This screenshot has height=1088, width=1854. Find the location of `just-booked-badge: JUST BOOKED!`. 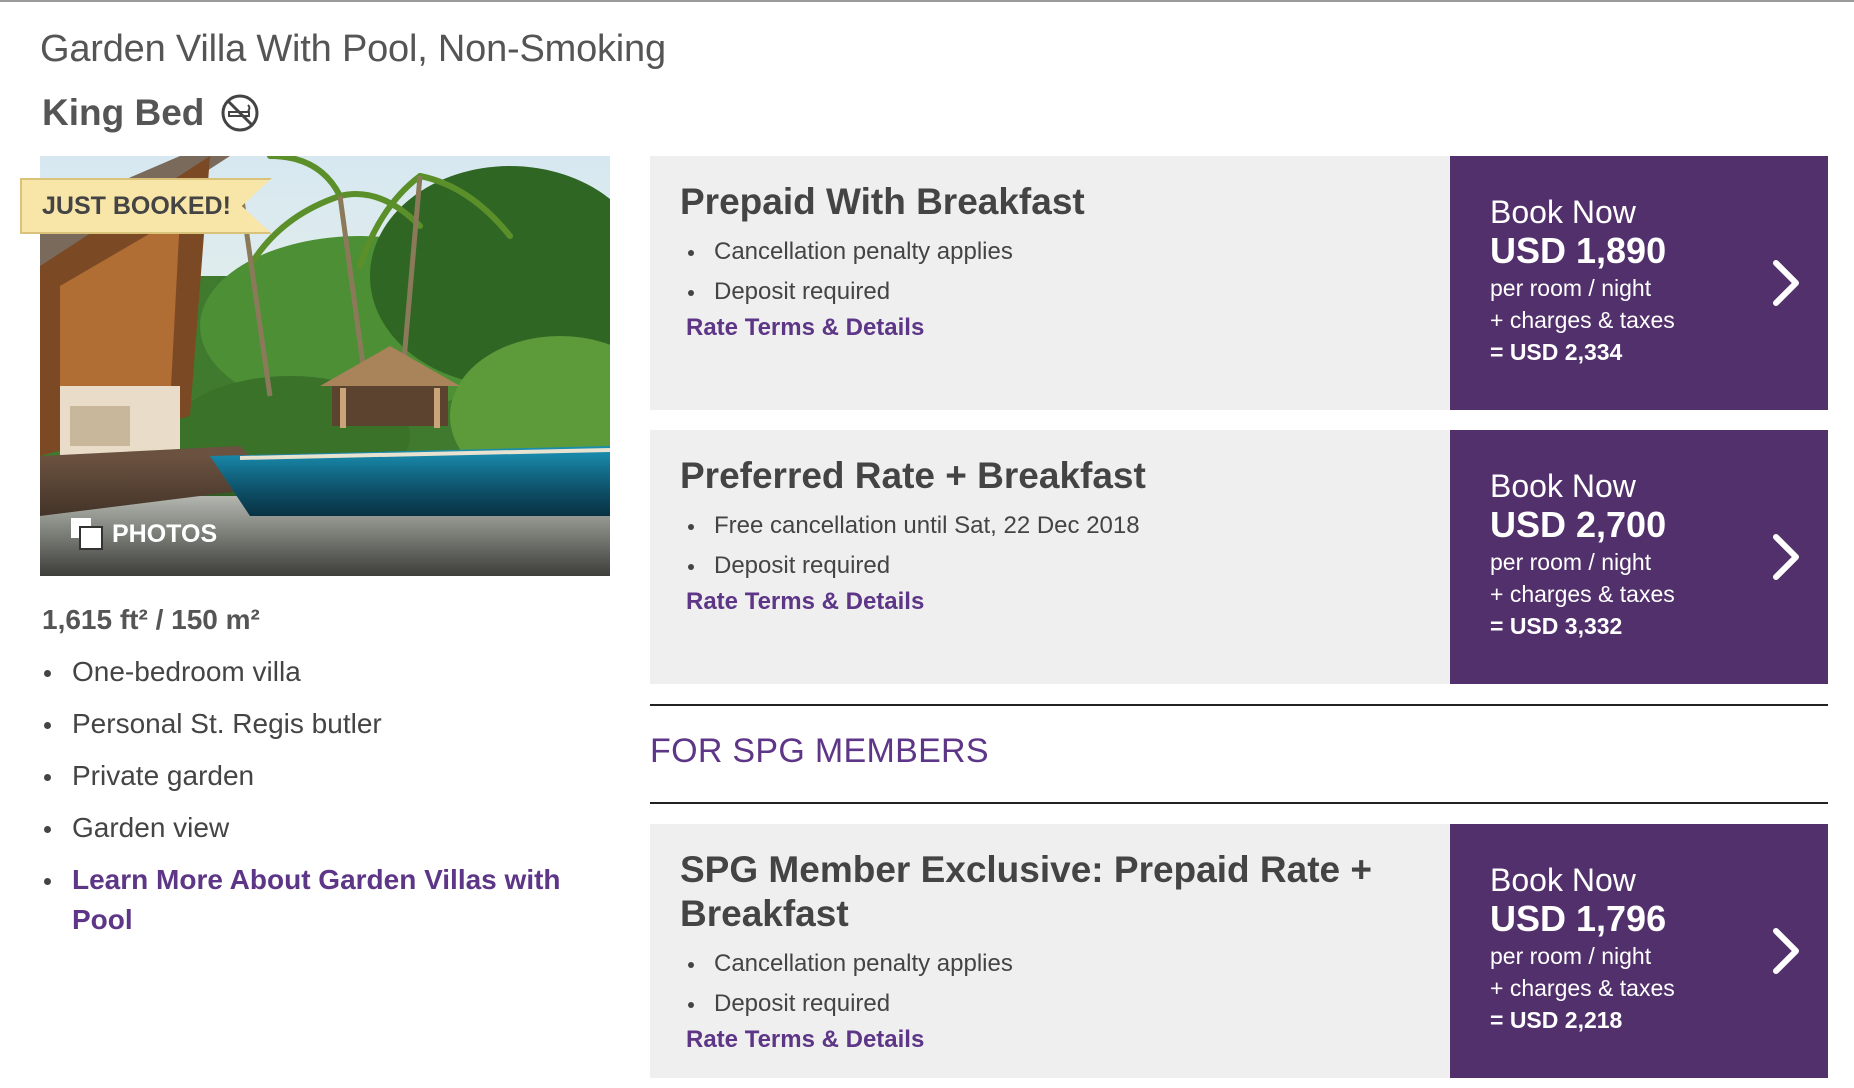

just-booked-badge: JUST BOOKED! is located at coordinates (146, 206).